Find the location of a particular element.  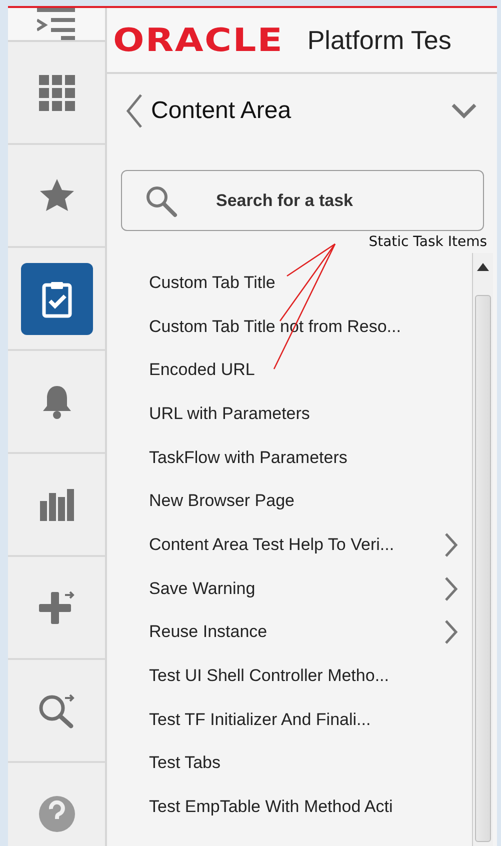

task-item: Save Warning is located at coordinates (289, 588).